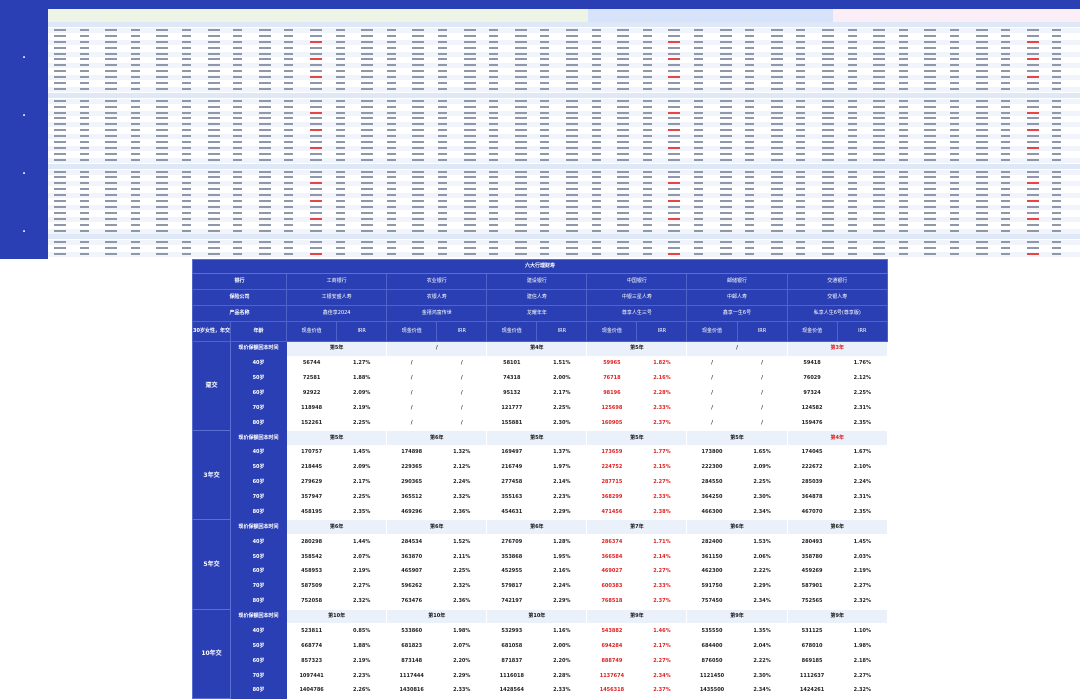  What do you see at coordinates (462, 646) in the screenshot?
I see `irr-cell: 2.07%` at bounding box center [462, 646].